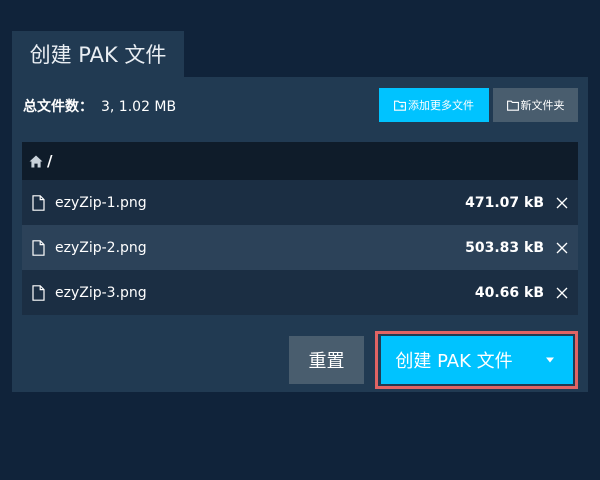 The width and height of the screenshot is (600, 480). What do you see at coordinates (300, 161) in the screenshot?
I see `breadcrumb: /` at bounding box center [300, 161].